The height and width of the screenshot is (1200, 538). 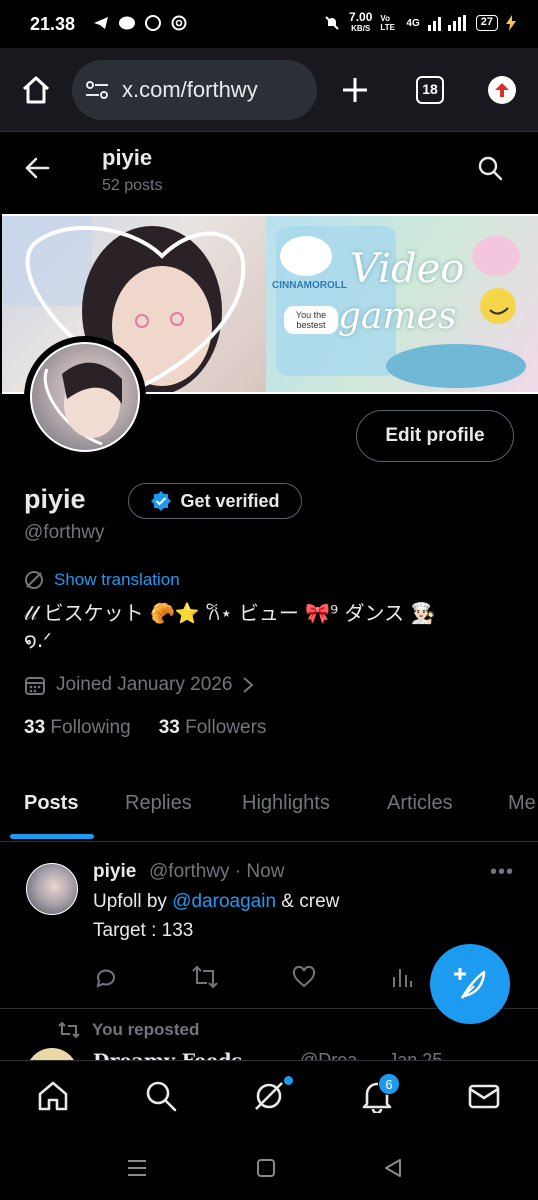 I want to click on back-triangle-icon, so click(x=393, y=1168).